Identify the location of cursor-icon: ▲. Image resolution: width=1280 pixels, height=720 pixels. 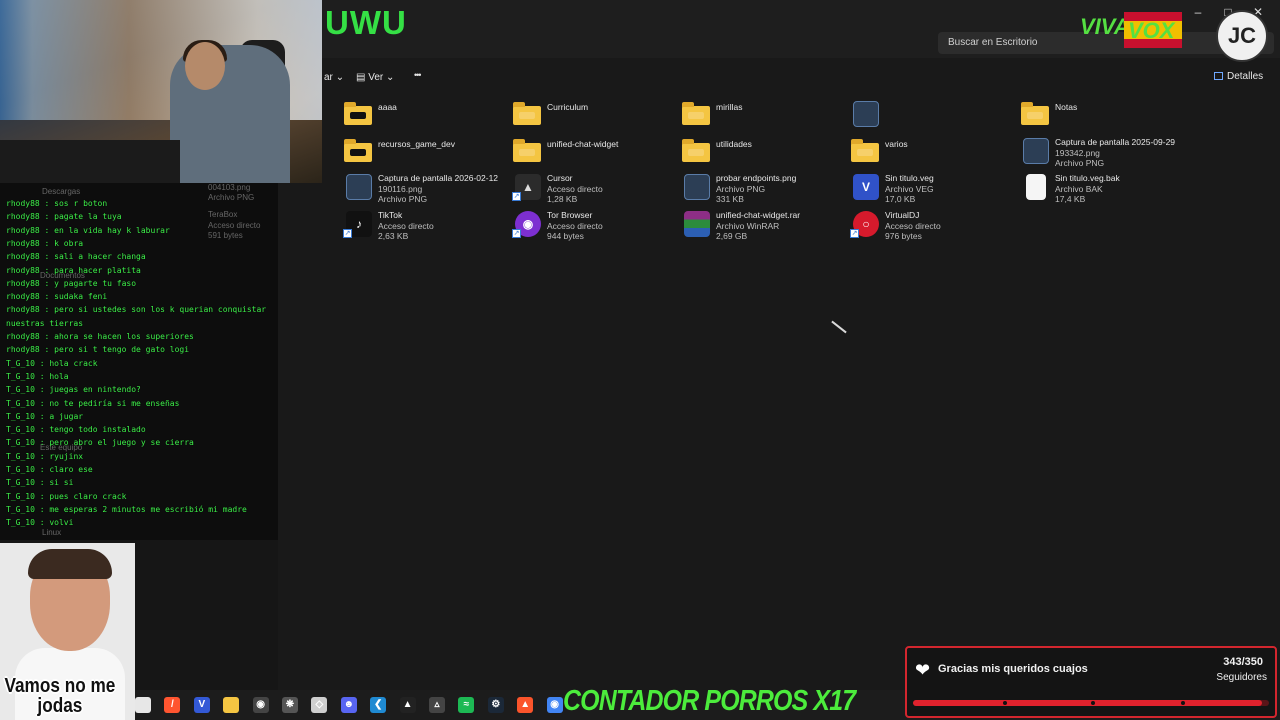
(407, 705).